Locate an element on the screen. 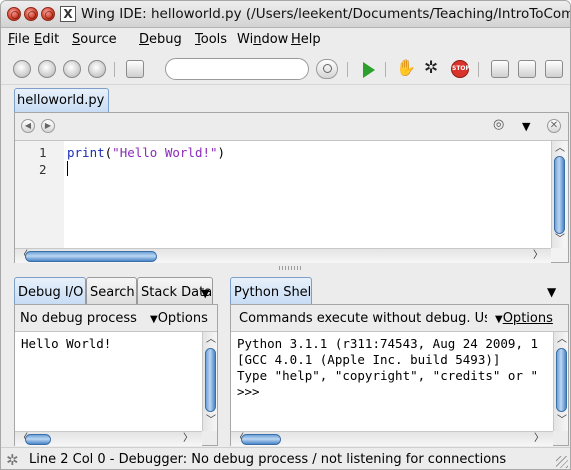  pane-splitter is located at coordinates (291, 268).